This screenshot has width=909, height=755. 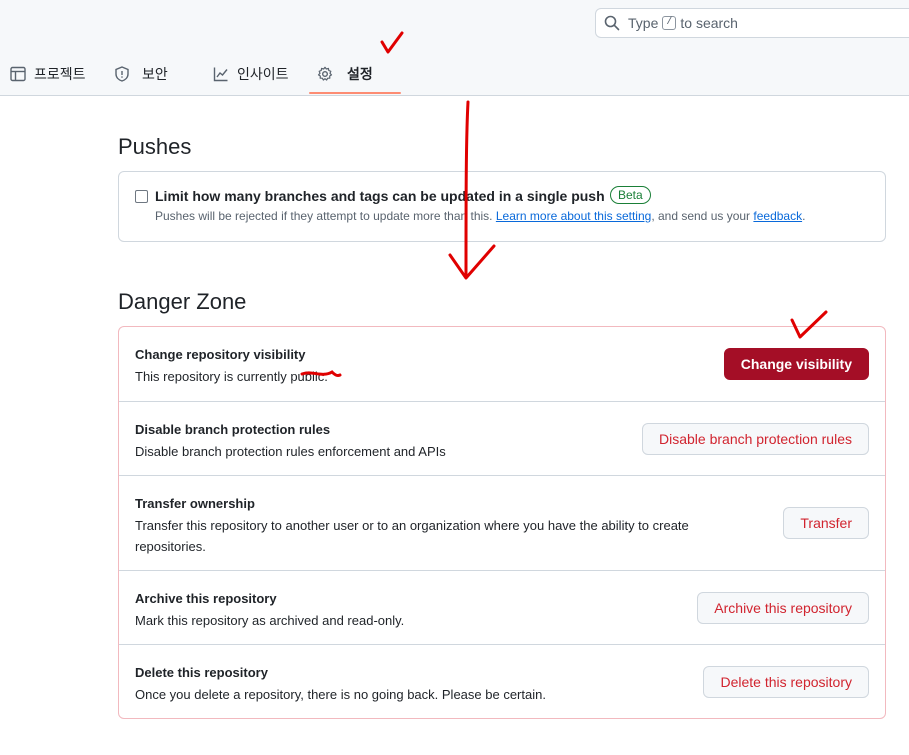 I want to click on tab-label: 보안, so click(x=155, y=73).